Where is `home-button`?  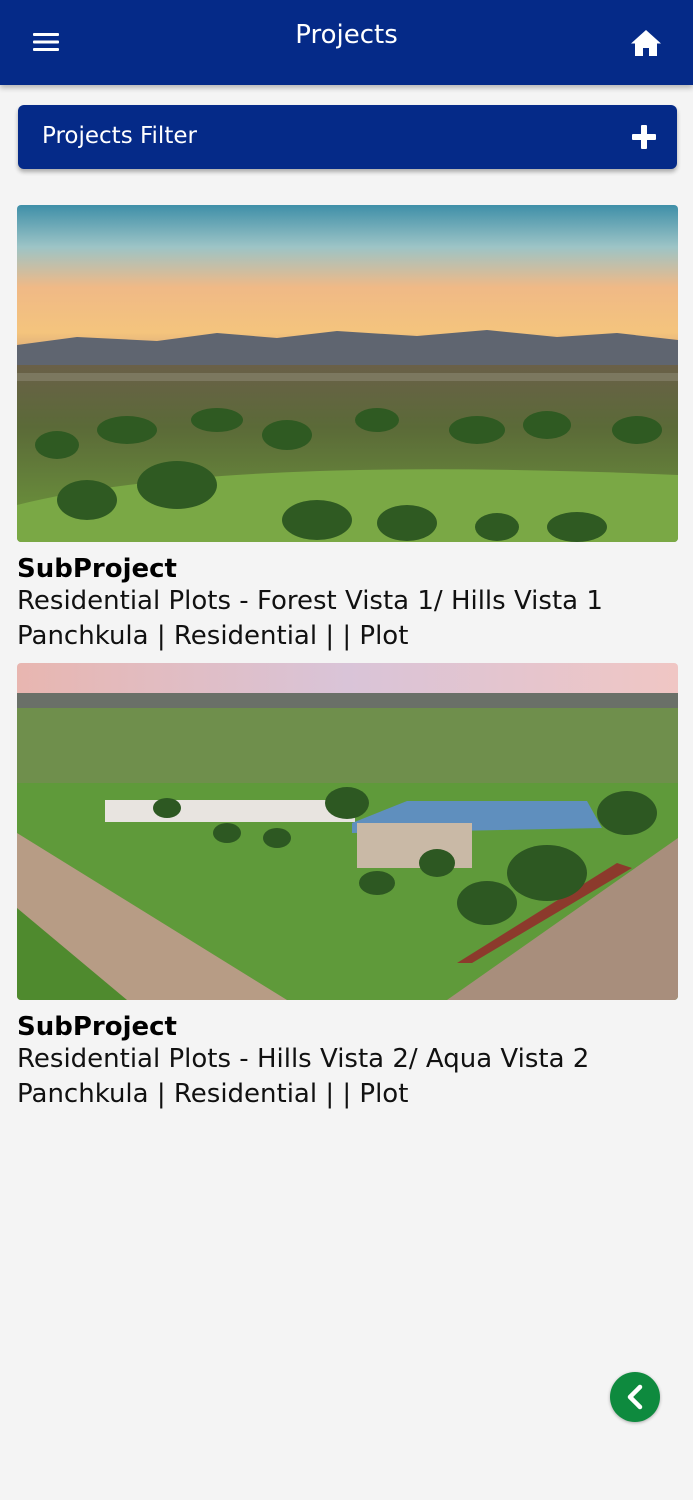
home-button is located at coordinates (646, 43).